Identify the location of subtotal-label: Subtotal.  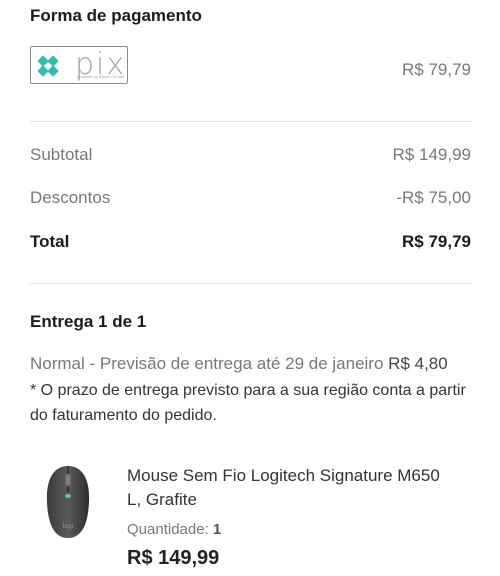
(61, 154).